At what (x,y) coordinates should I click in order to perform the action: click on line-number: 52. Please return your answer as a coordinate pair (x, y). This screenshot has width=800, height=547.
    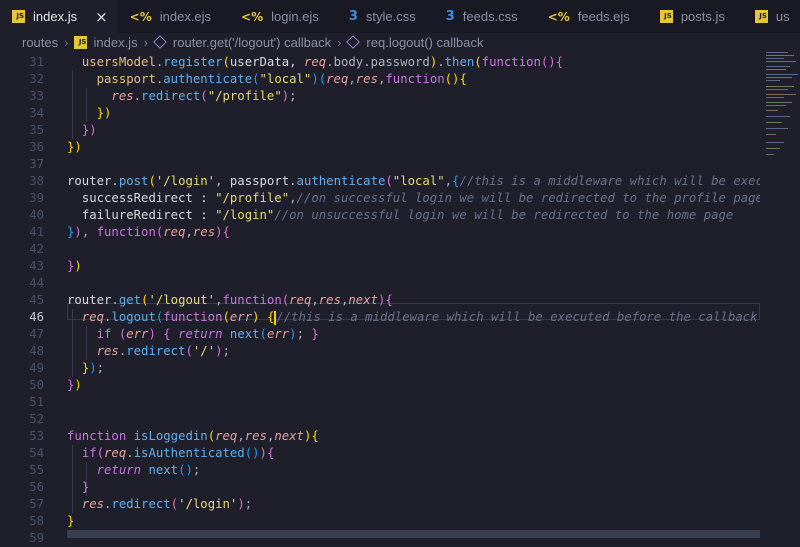
    Looking at the image, I should click on (36, 419).